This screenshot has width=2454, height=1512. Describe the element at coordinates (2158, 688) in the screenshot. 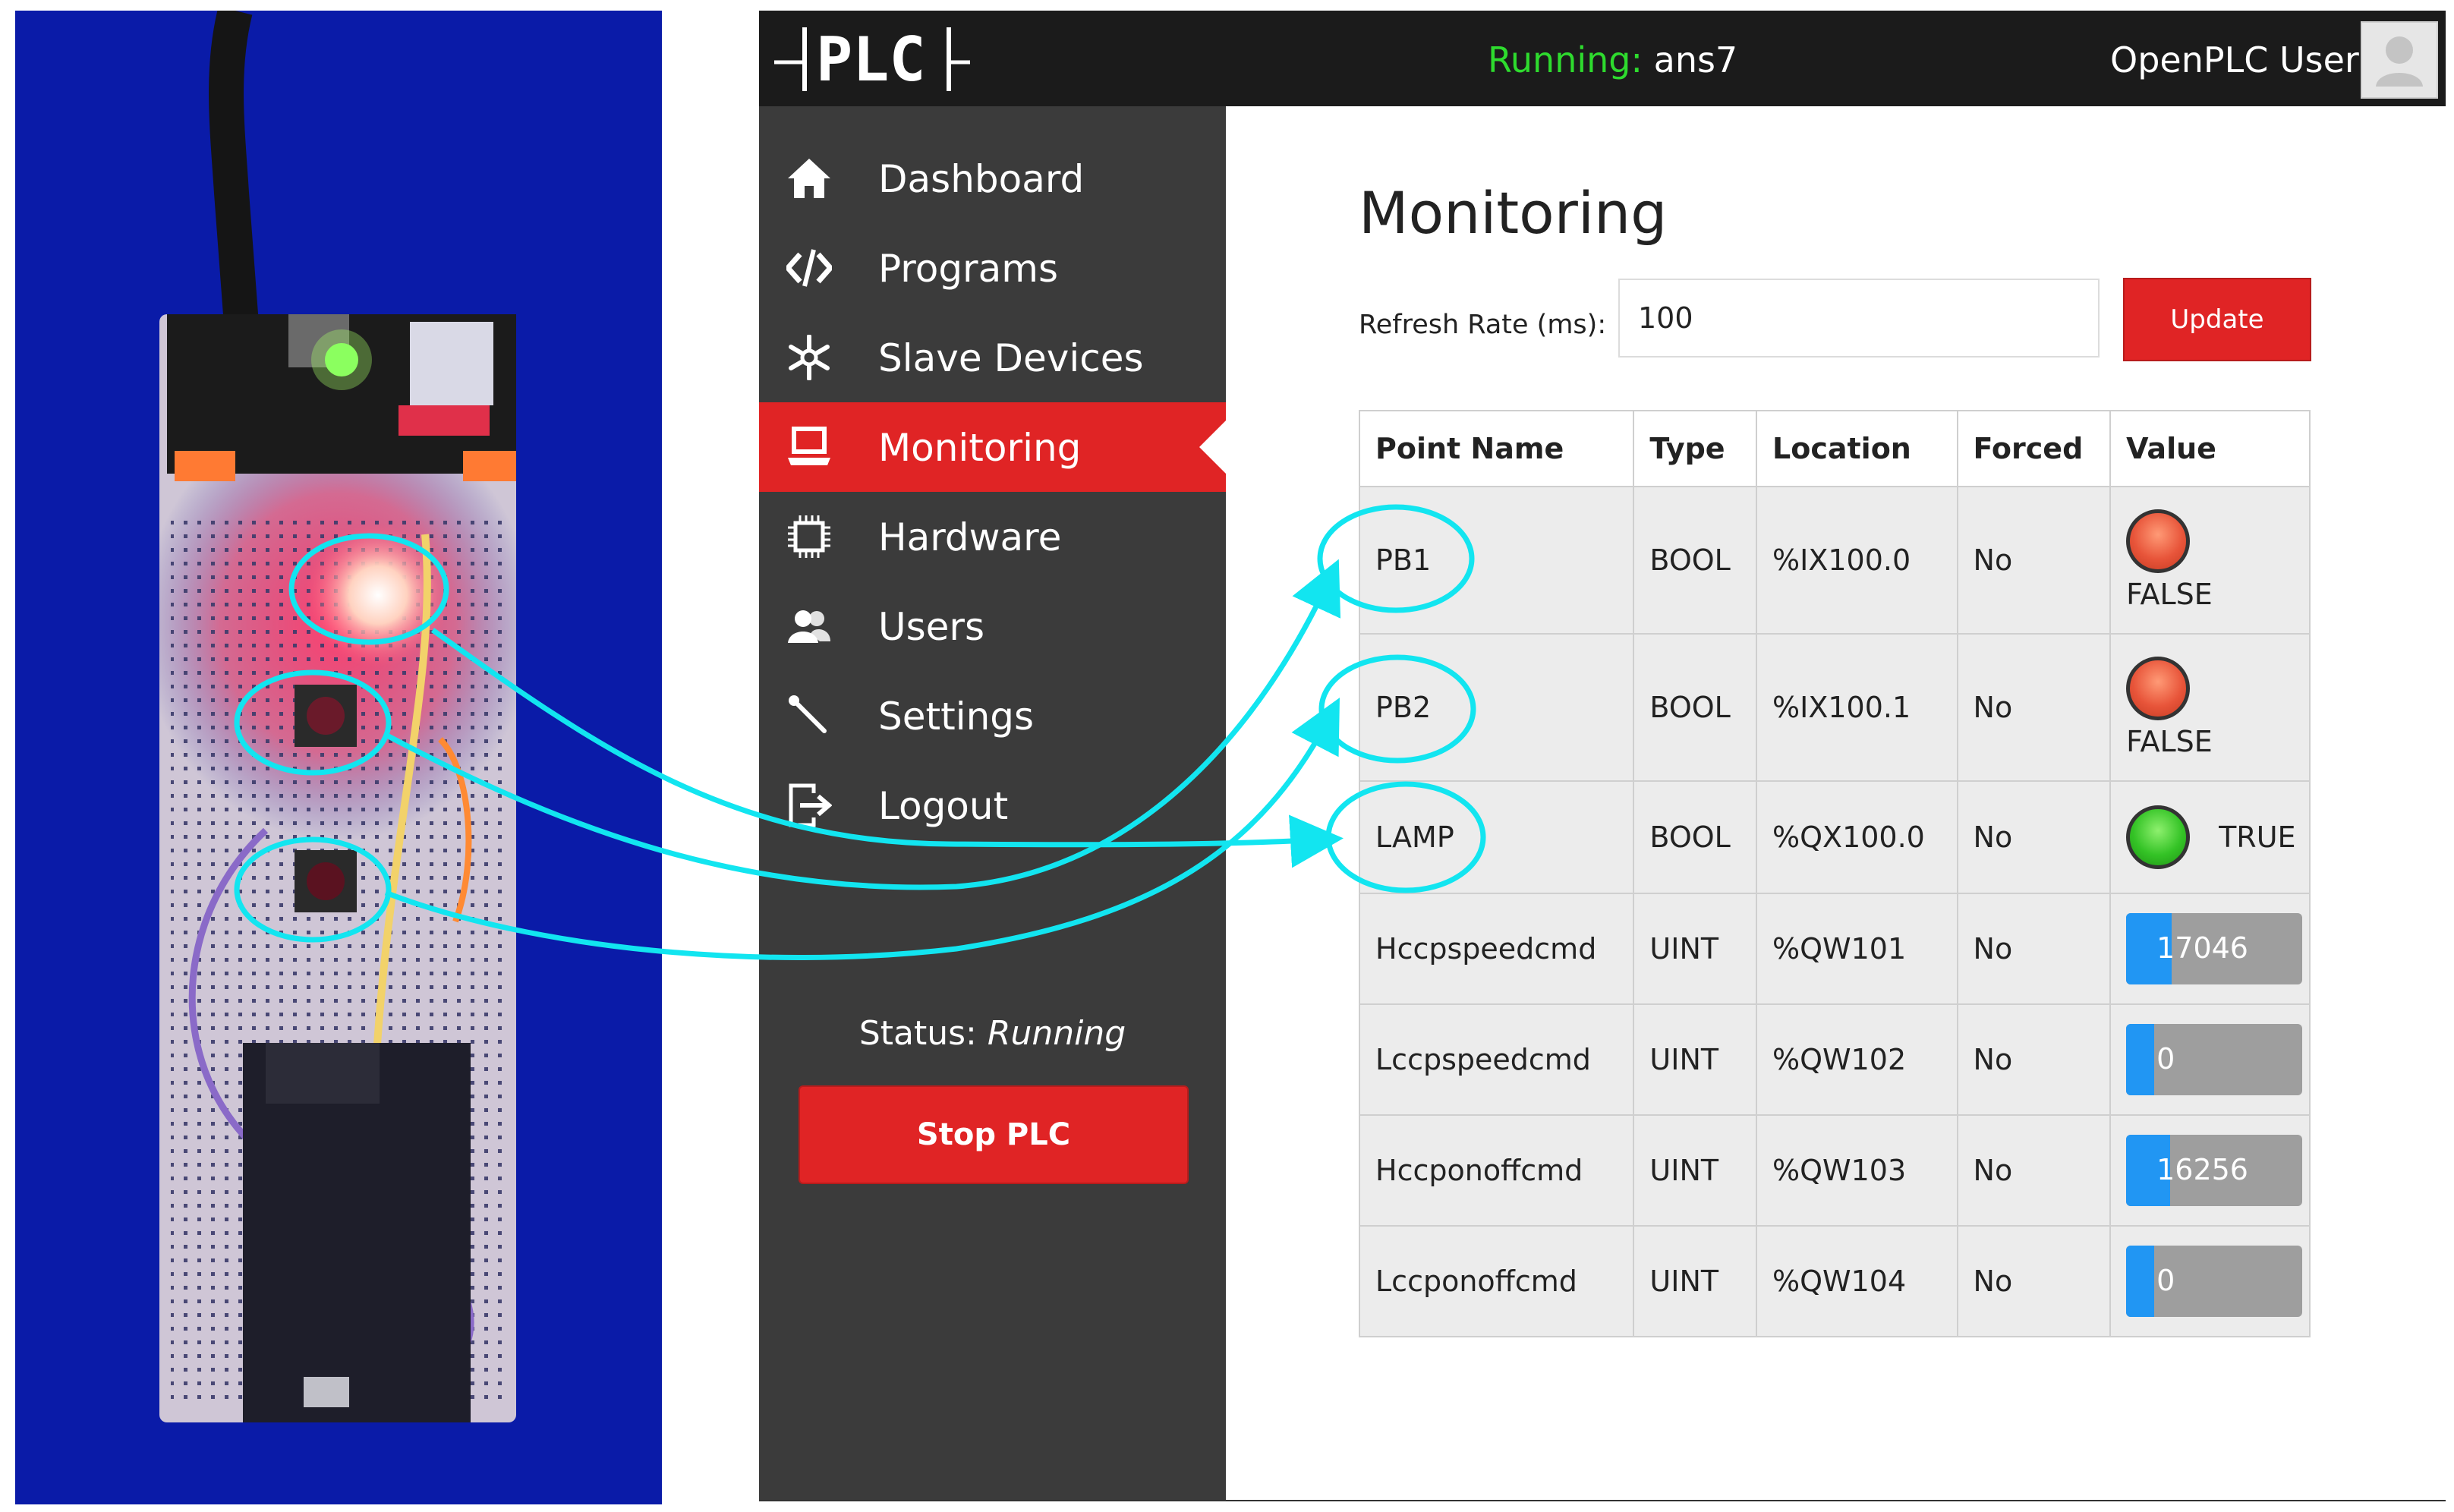

I see `red-led-icon` at that location.